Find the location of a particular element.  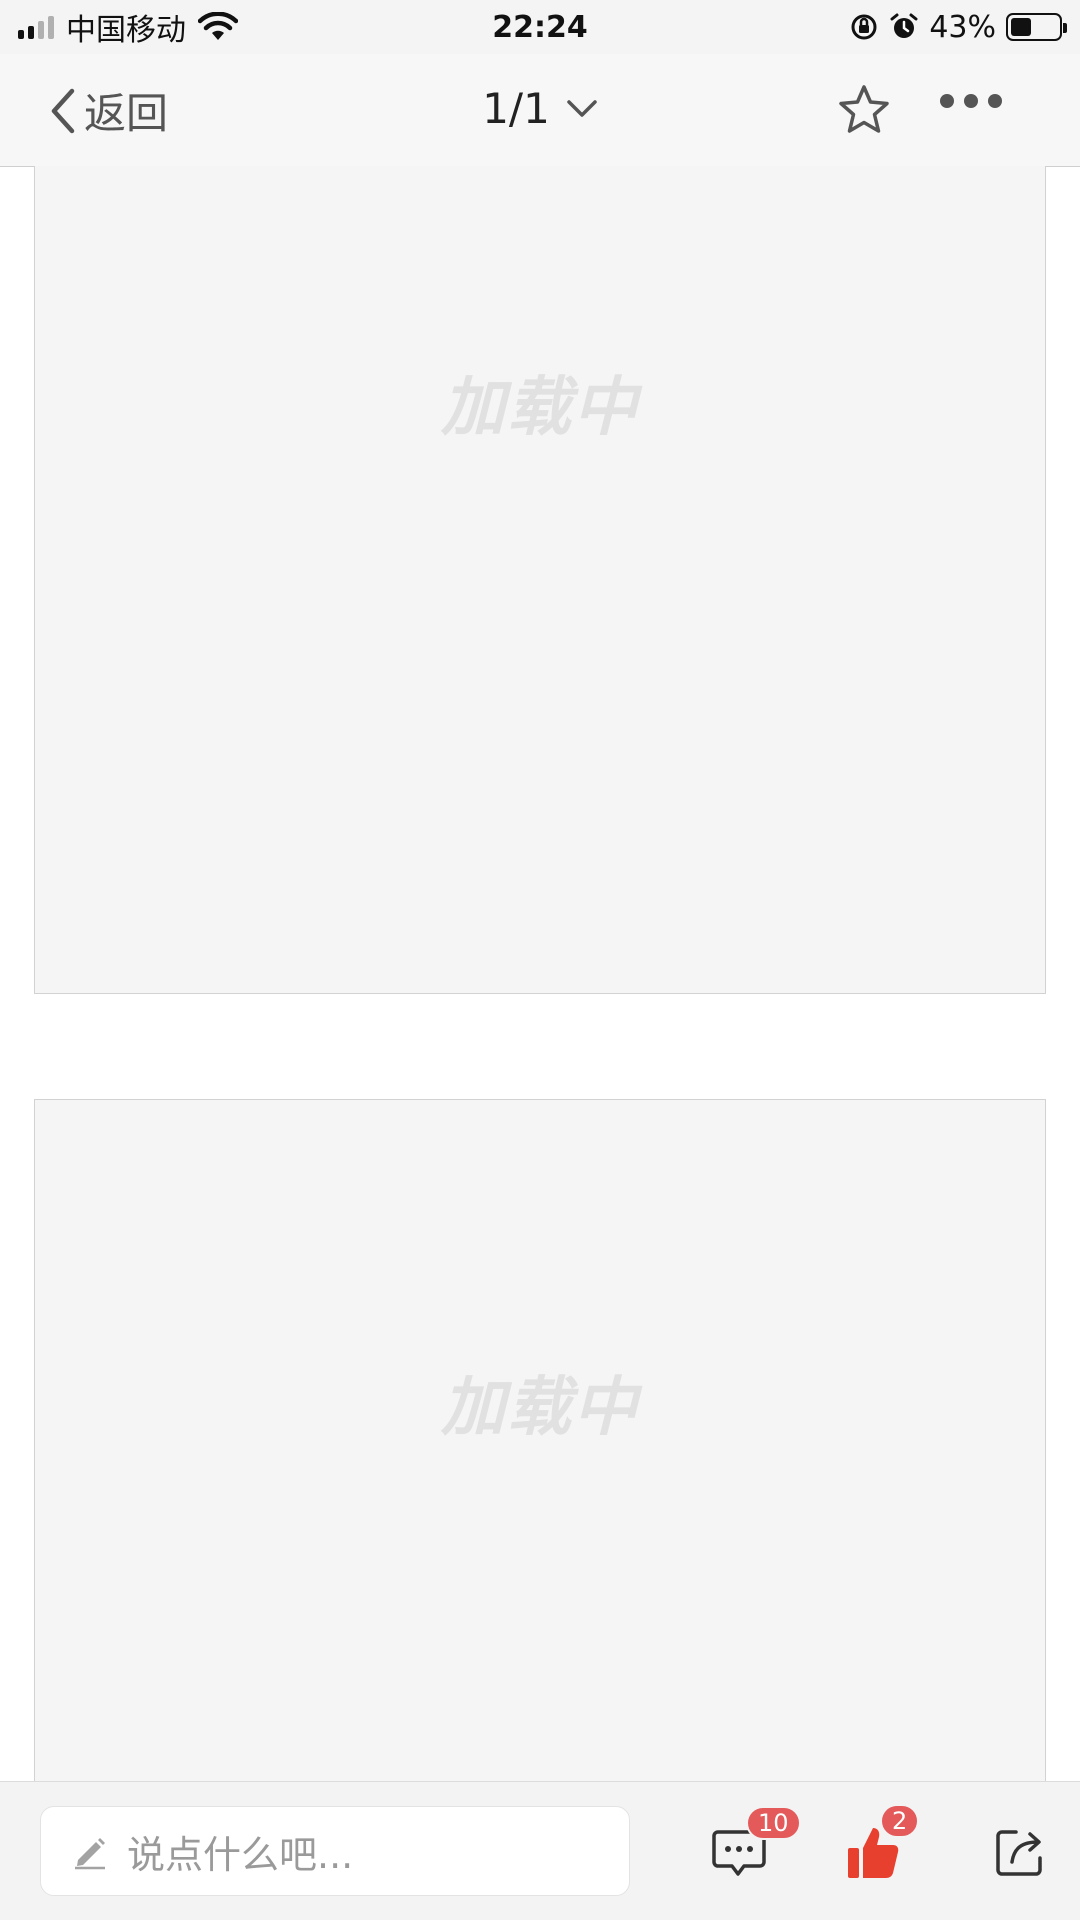

pencil-icon is located at coordinates (90, 1854).